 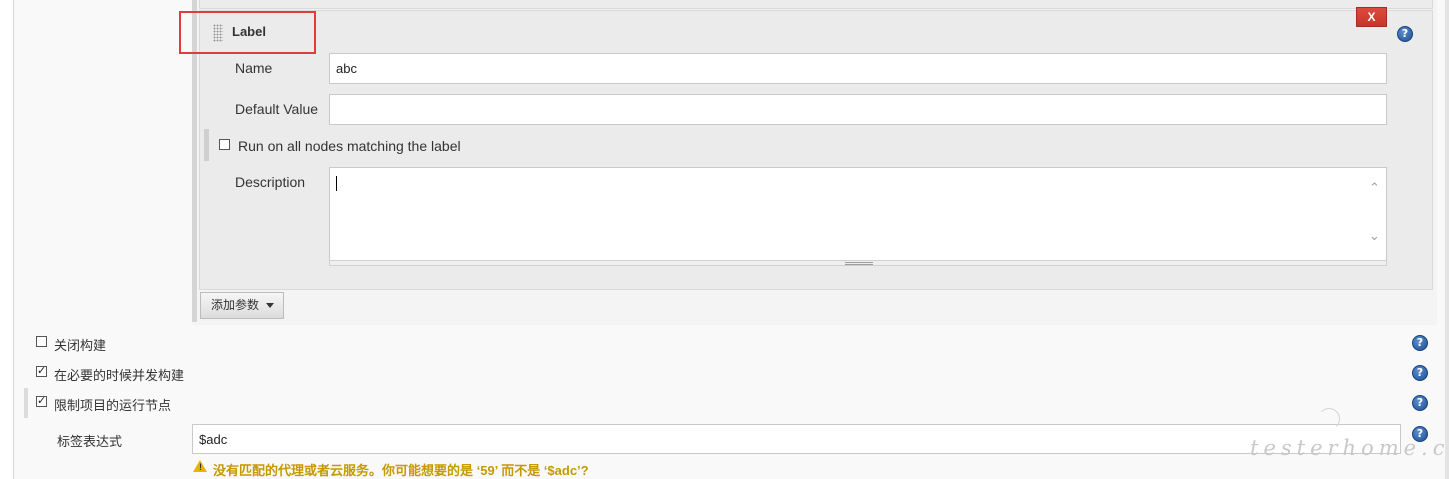 What do you see at coordinates (1329, 419) in the screenshot?
I see `watermark-swirl` at bounding box center [1329, 419].